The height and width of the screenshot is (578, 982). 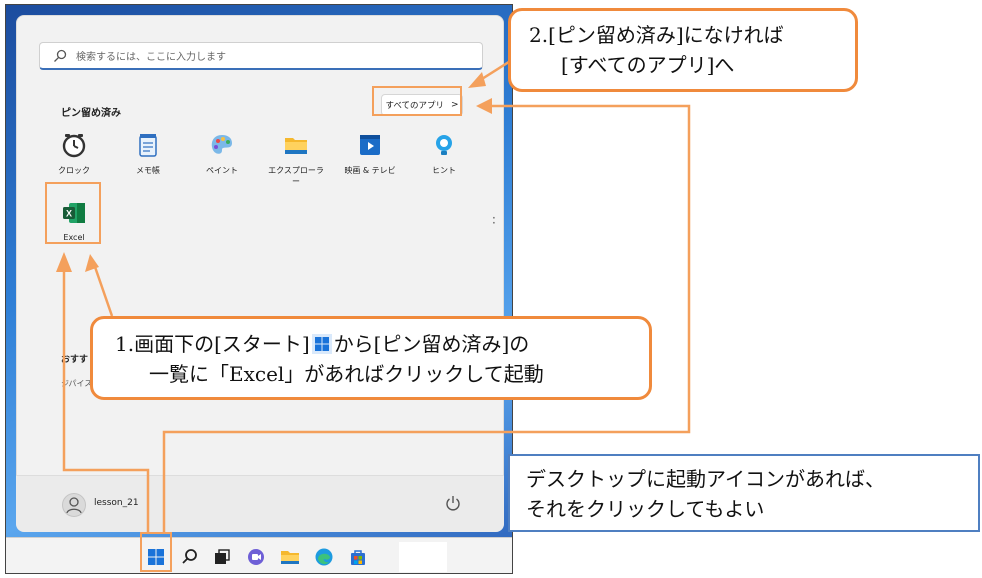 I want to click on start-icon, so click(x=321, y=344).